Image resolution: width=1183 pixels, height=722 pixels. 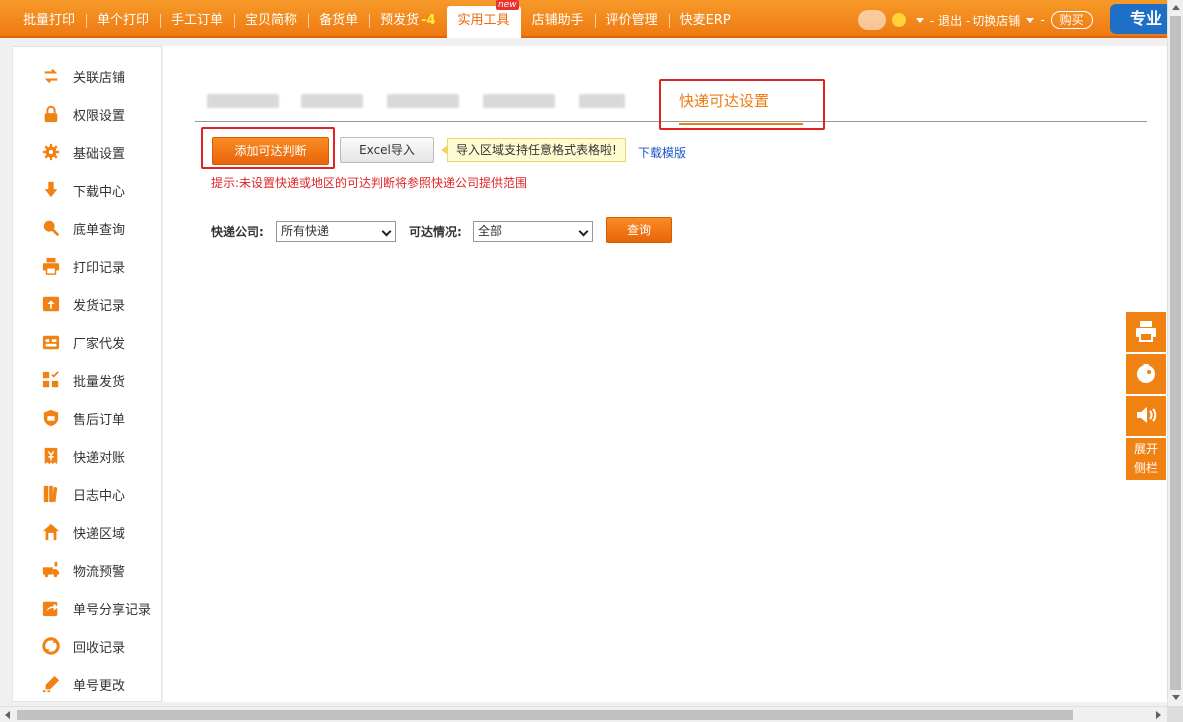 What do you see at coordinates (1138, 19) in the screenshot?
I see `pro-version-badge: 专业` at bounding box center [1138, 19].